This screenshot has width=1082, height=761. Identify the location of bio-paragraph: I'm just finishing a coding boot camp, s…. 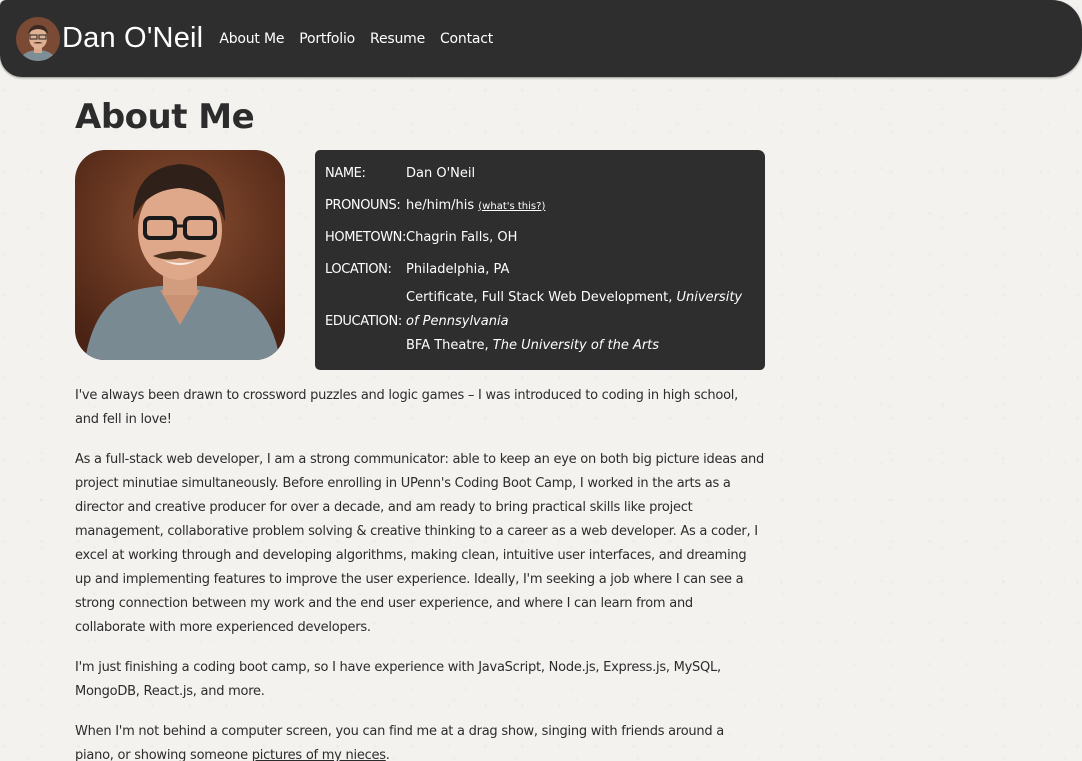
(398, 679).